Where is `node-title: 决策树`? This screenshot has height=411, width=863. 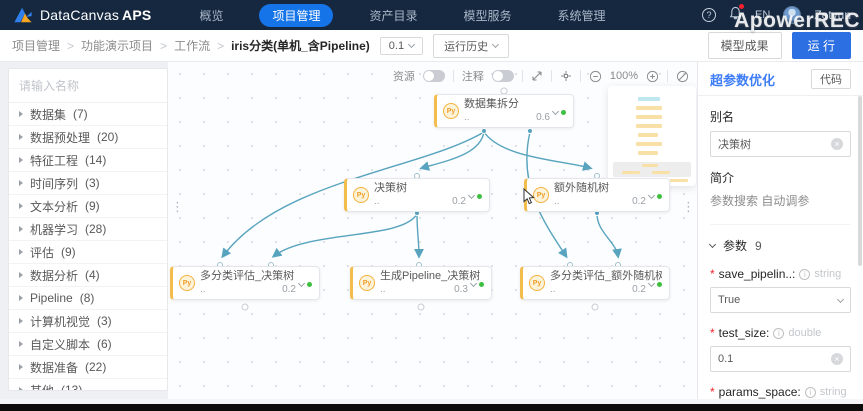
node-title: 决策树 is located at coordinates (390, 188).